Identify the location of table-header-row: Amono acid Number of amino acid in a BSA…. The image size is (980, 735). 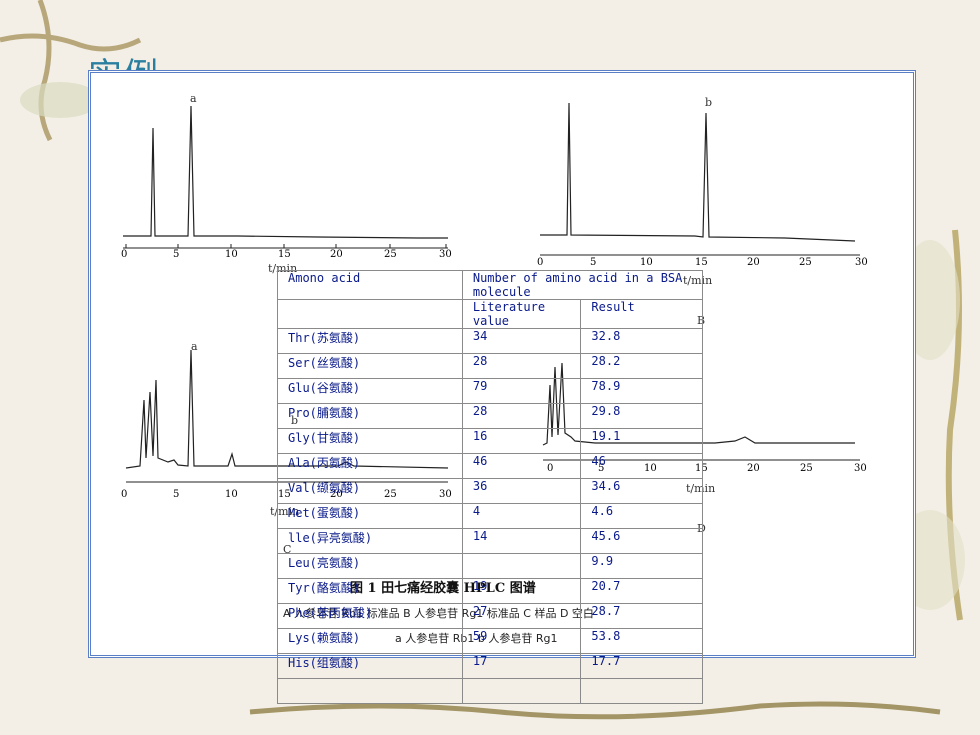
(490, 285).